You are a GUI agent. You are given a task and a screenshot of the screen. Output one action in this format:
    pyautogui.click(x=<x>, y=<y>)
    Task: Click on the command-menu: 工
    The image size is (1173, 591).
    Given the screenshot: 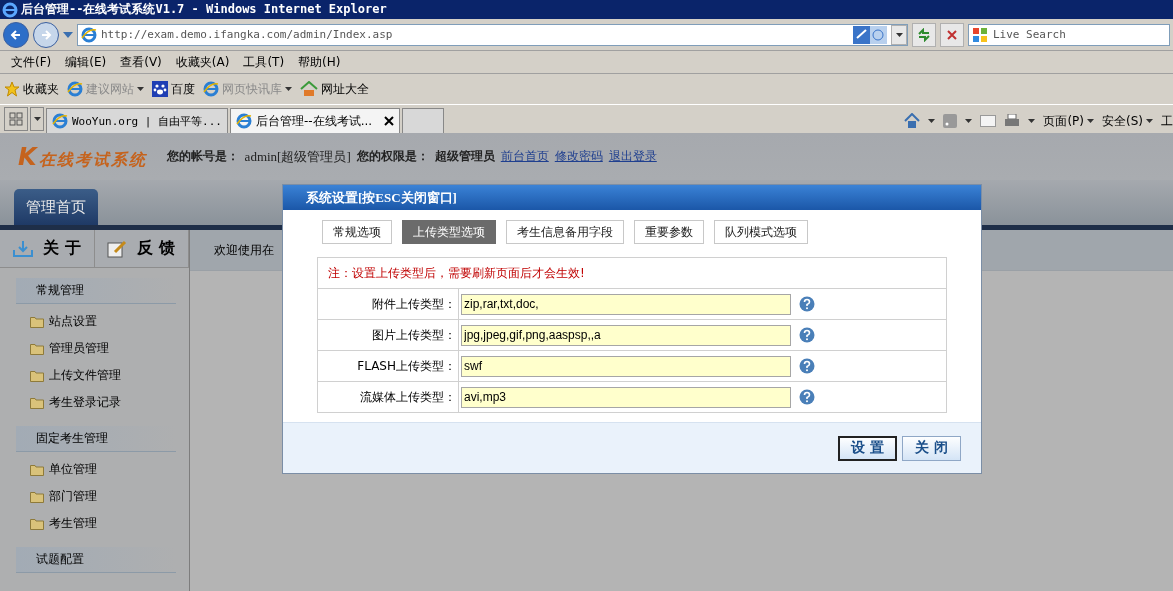 What is the action you would take?
    pyautogui.click(x=1167, y=121)
    